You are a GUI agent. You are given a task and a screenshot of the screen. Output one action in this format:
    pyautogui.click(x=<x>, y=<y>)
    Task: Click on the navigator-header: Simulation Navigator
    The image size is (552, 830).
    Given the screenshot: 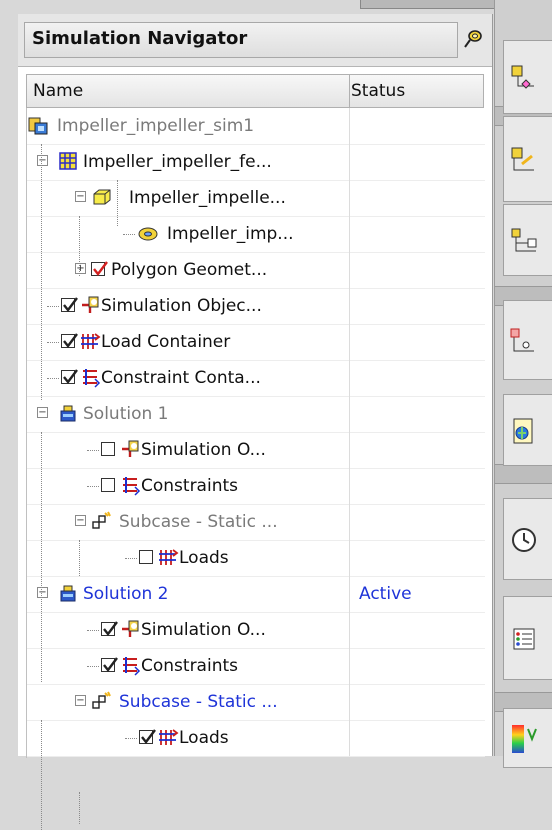 What is the action you would take?
    pyautogui.click(x=255, y=40)
    